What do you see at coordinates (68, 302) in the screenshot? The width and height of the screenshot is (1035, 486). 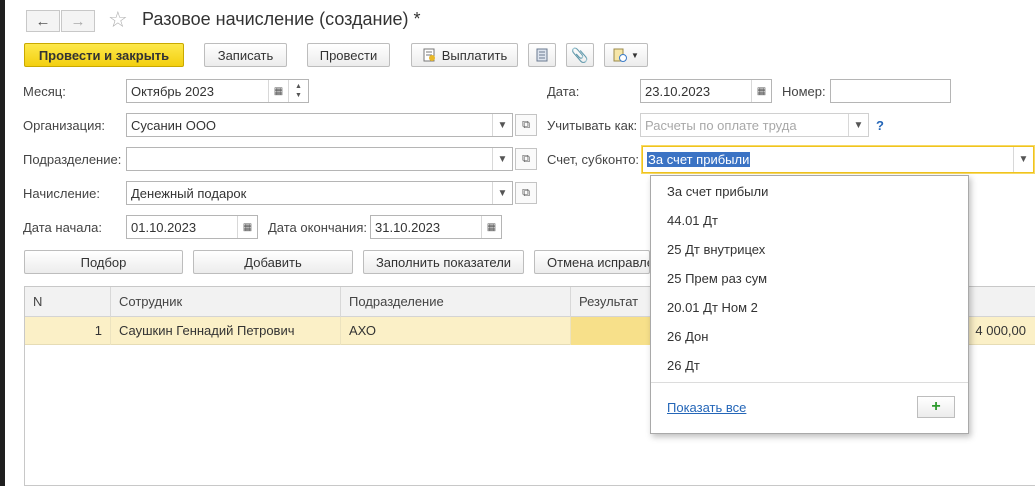 I see `column-header-n: N` at bounding box center [68, 302].